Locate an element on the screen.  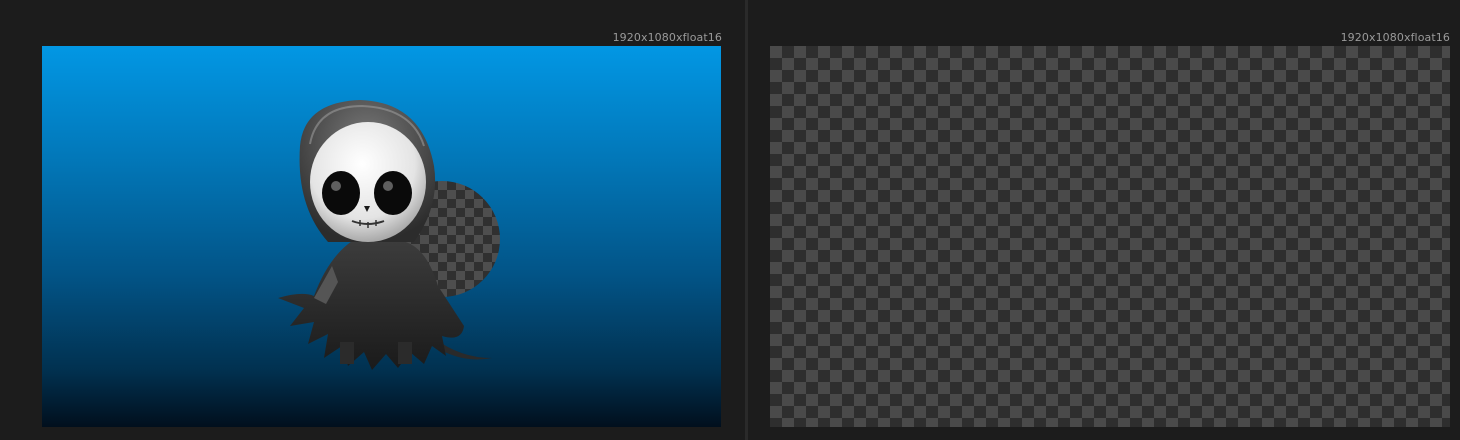
left-resolution-label: 1920x1080xfloat16 is located at coordinates (667, 37).